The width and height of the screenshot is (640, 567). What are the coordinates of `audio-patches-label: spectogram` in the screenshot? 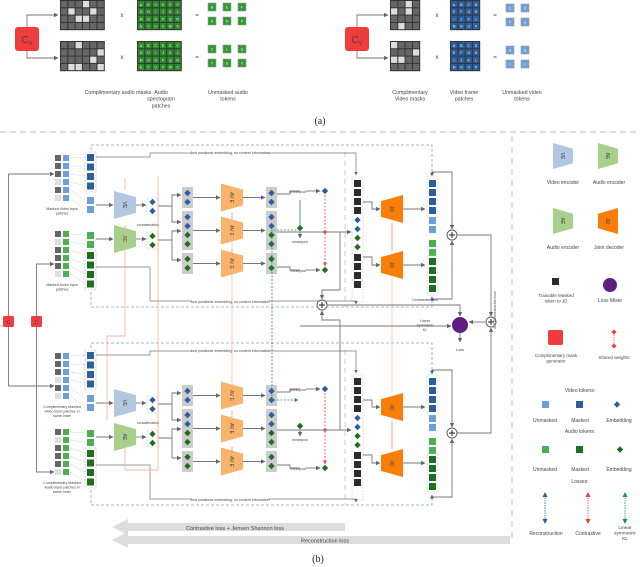 It's located at (161, 100).